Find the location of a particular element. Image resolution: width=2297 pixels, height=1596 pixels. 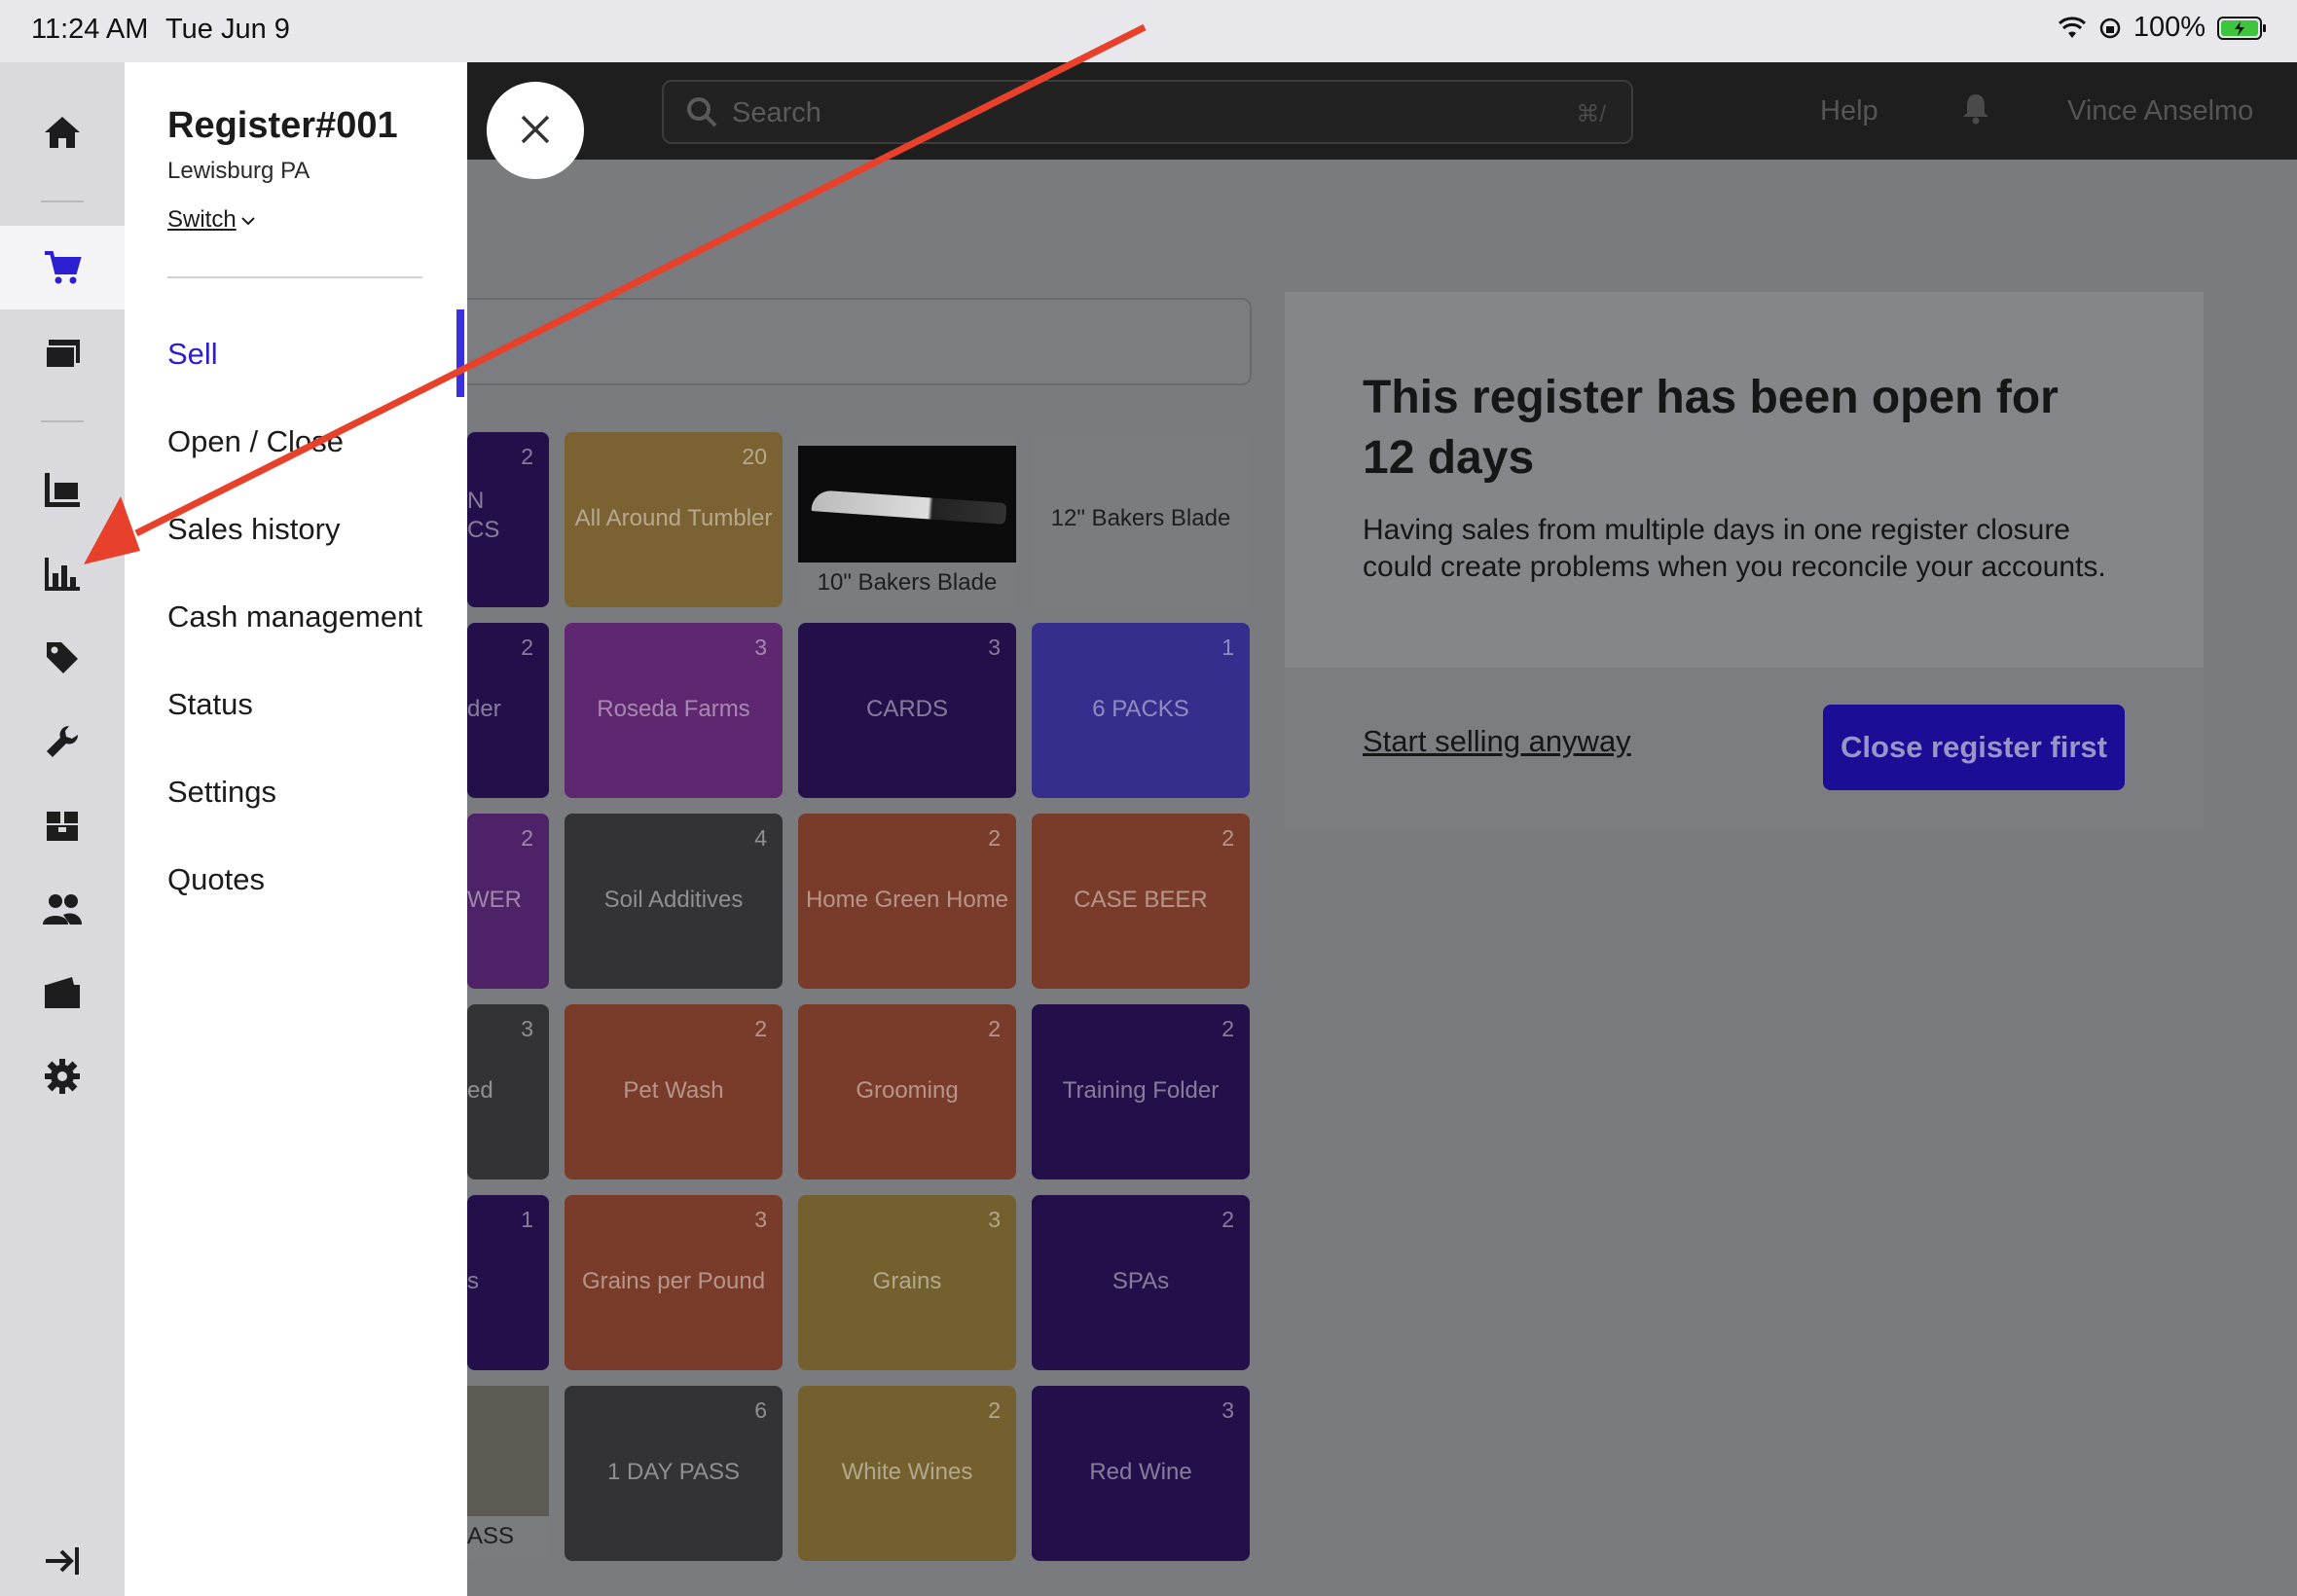

quick-key-tile: 2 CASE BEER is located at coordinates (1141, 902).